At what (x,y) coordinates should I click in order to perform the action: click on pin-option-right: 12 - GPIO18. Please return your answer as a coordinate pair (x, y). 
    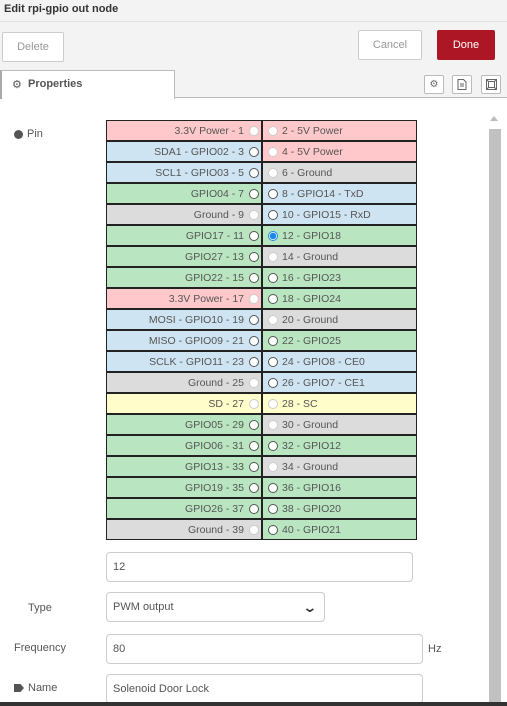
    Looking at the image, I should click on (339, 235).